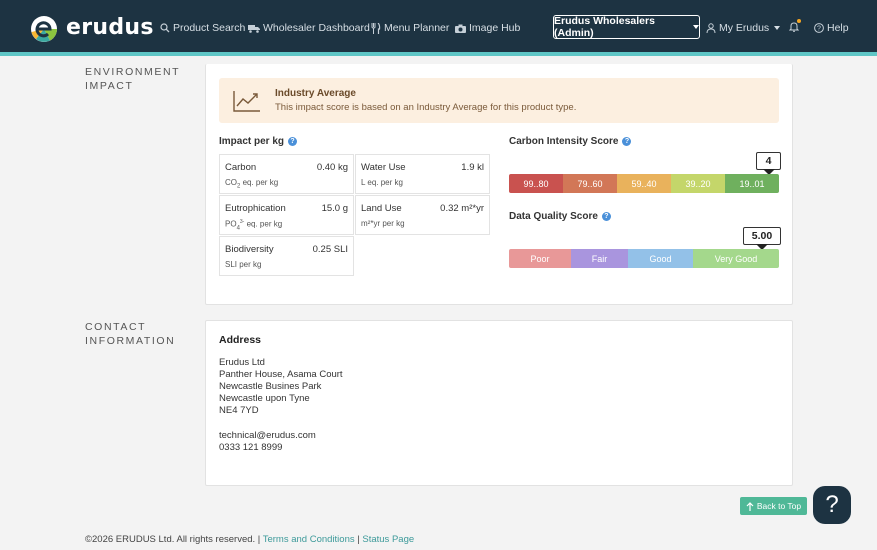  I want to click on score-segment: 79..60, so click(590, 183).